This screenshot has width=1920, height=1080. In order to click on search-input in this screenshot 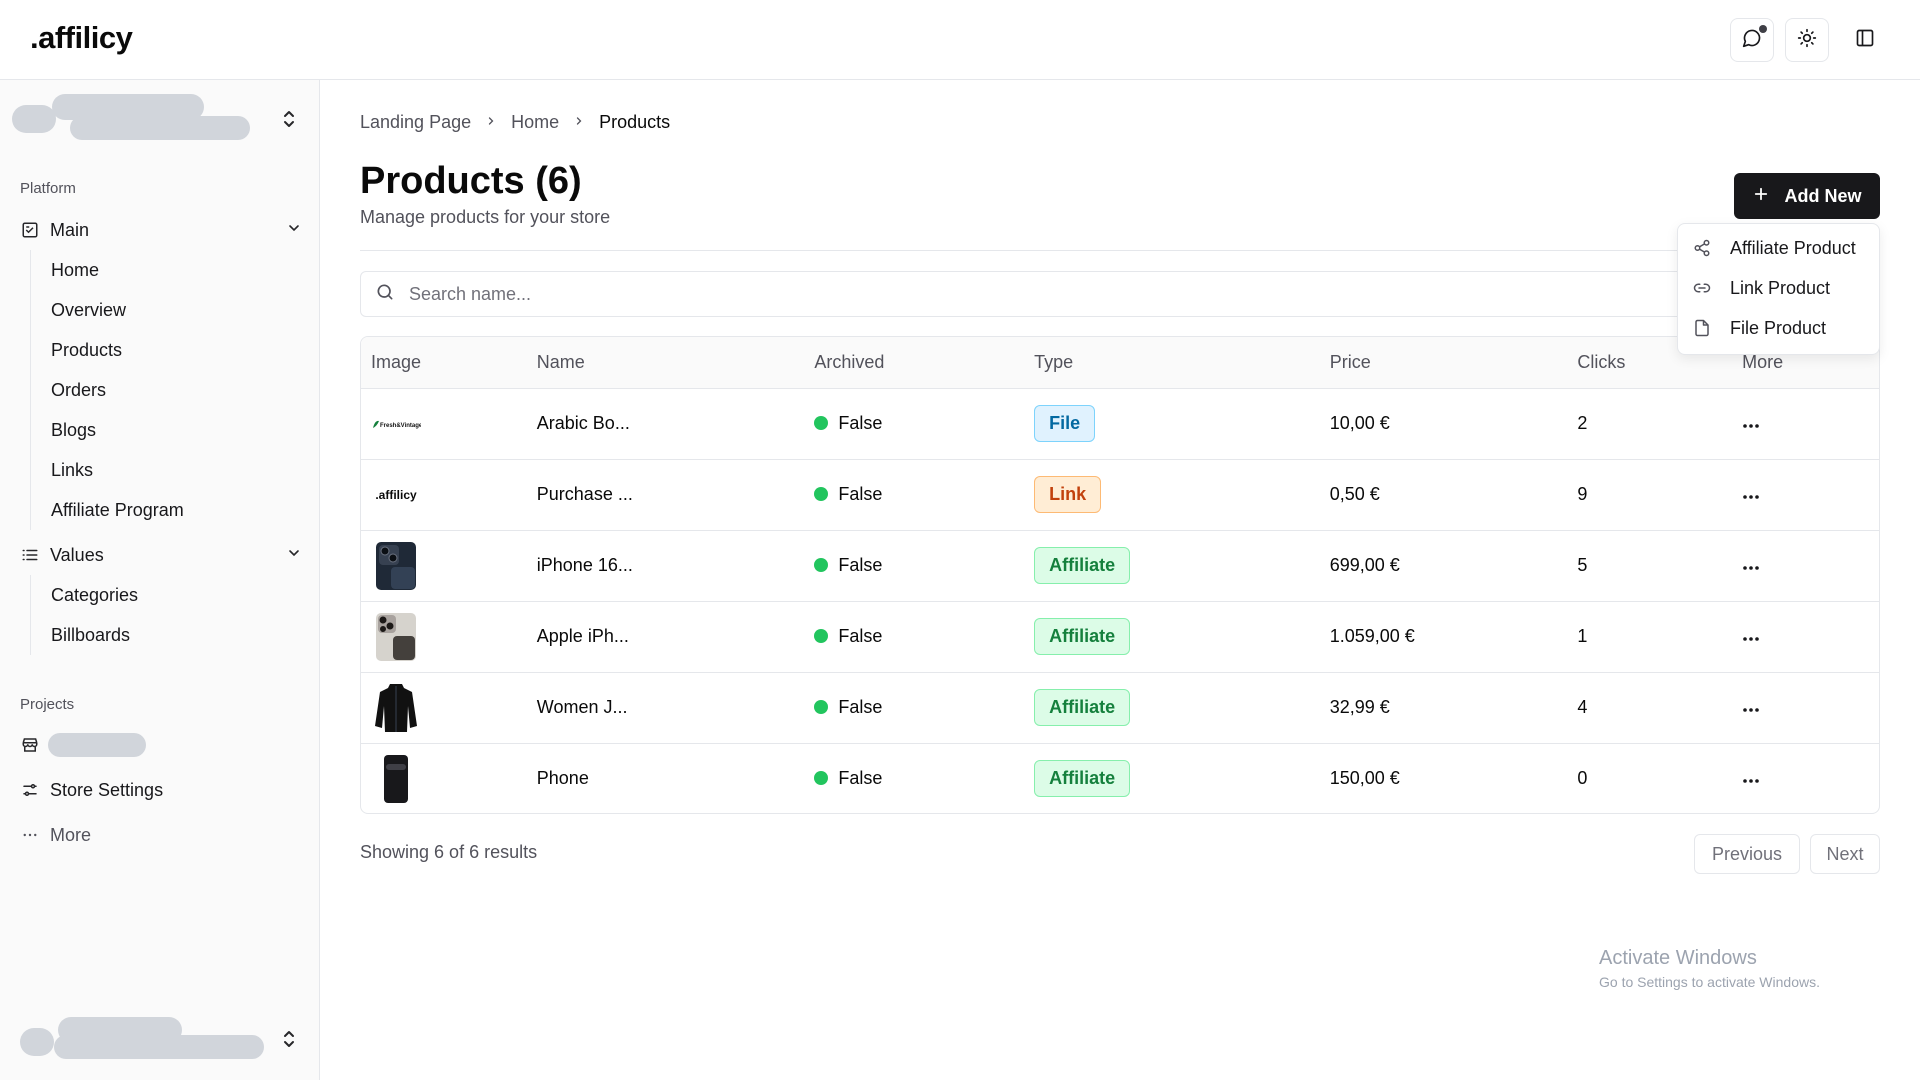, I will do `click(909, 294)`.